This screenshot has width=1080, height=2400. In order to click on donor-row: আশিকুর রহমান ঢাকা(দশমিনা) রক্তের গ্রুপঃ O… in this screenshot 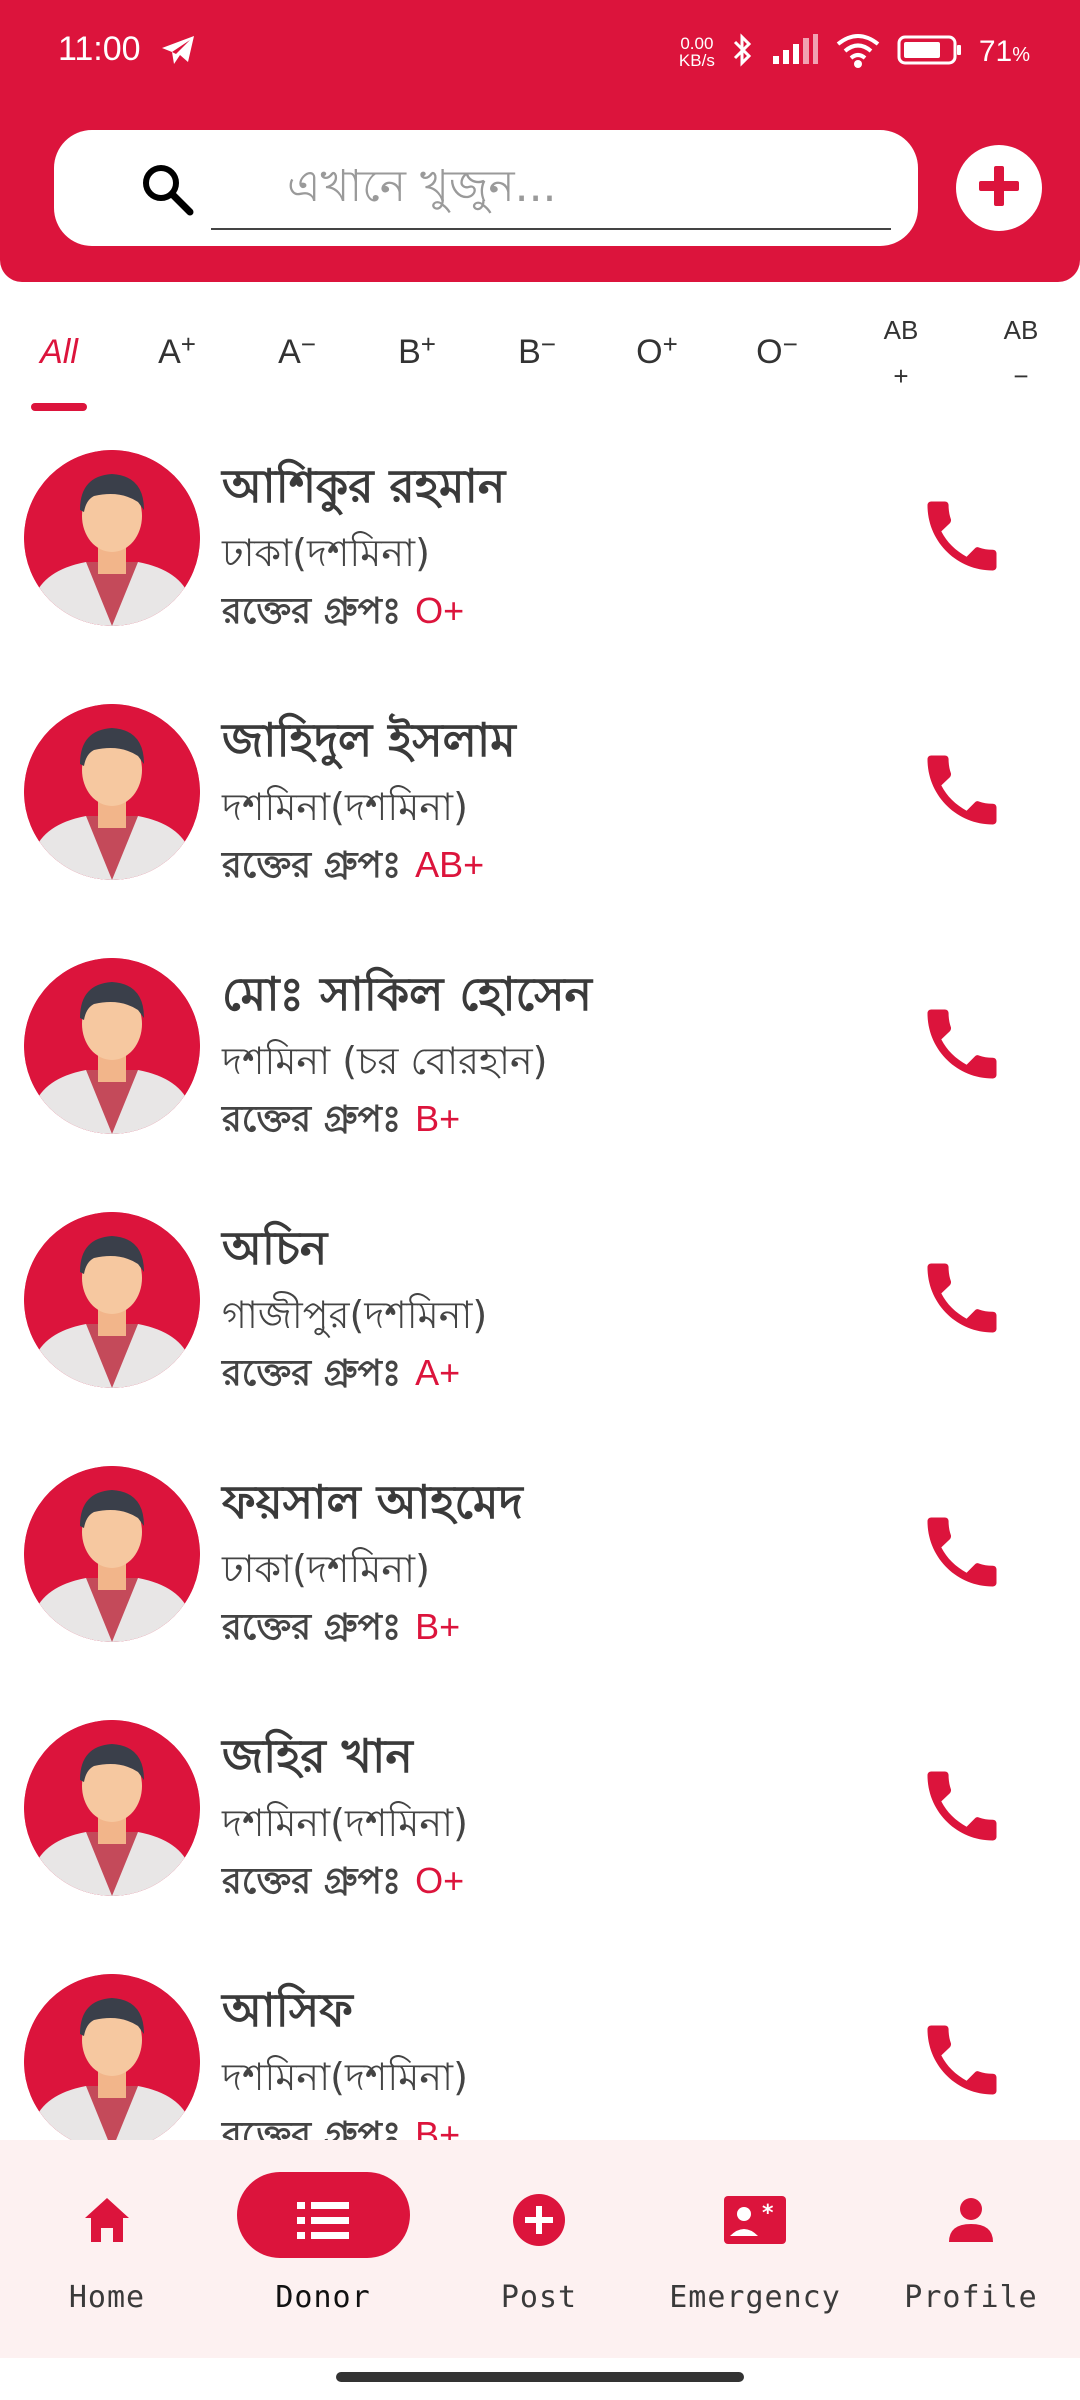, I will do `click(540, 557)`.